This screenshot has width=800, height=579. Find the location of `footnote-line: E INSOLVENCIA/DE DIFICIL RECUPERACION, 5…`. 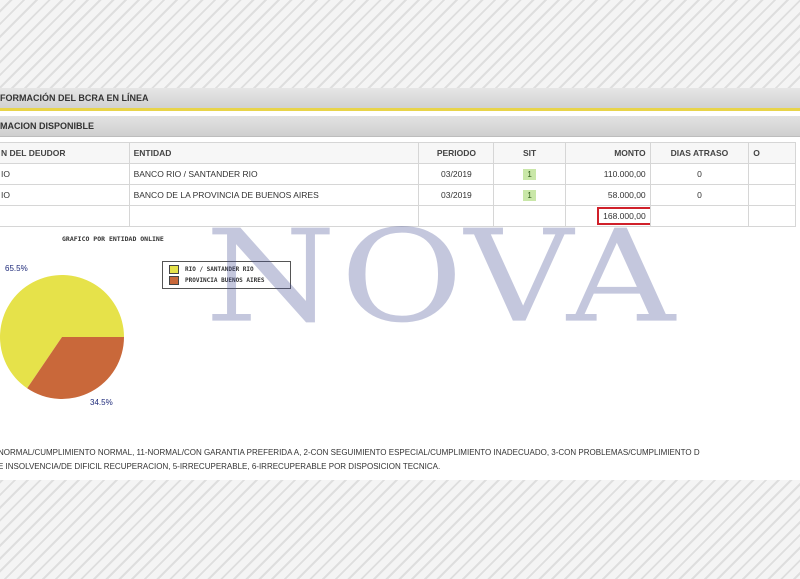

footnote-line: E INSOLVENCIA/DE DIFICIL RECUPERACION, 5… is located at coordinates (220, 466).